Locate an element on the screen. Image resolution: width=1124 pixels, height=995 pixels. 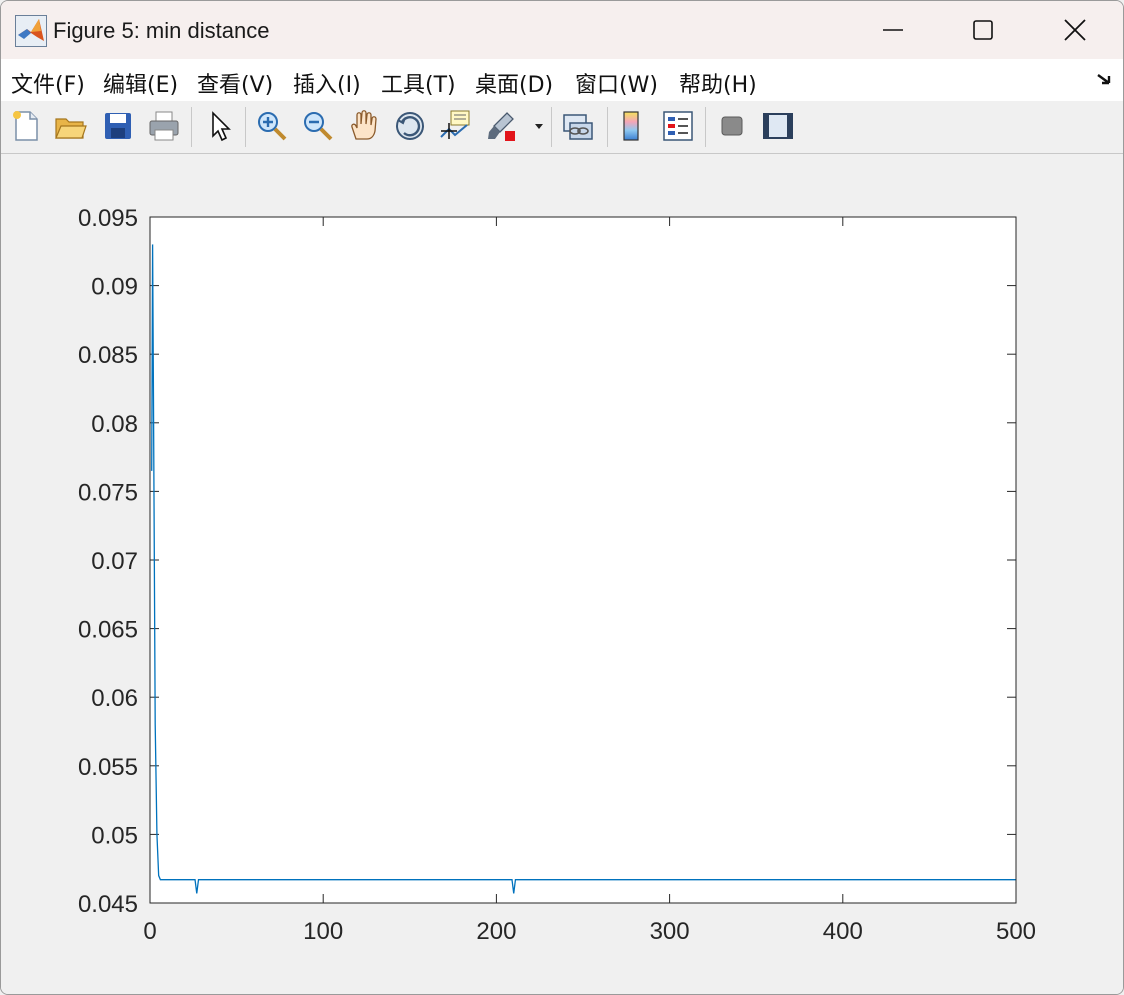
y-tick-label: 0.05 is located at coordinates (114, 835).